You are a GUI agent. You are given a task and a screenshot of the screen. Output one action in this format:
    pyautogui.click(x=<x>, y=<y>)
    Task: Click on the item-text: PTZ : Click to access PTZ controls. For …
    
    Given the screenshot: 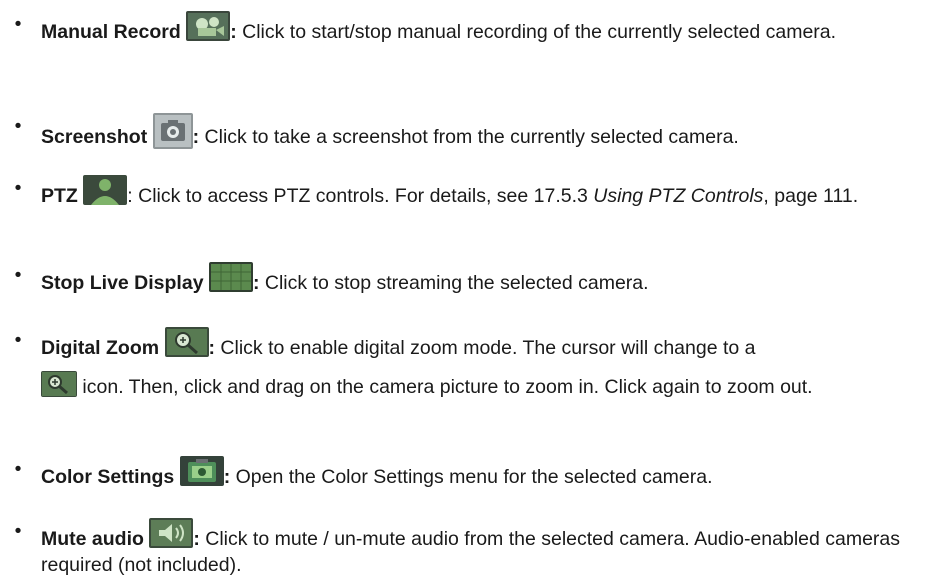 What is the action you would take?
    pyautogui.click(x=478, y=192)
    